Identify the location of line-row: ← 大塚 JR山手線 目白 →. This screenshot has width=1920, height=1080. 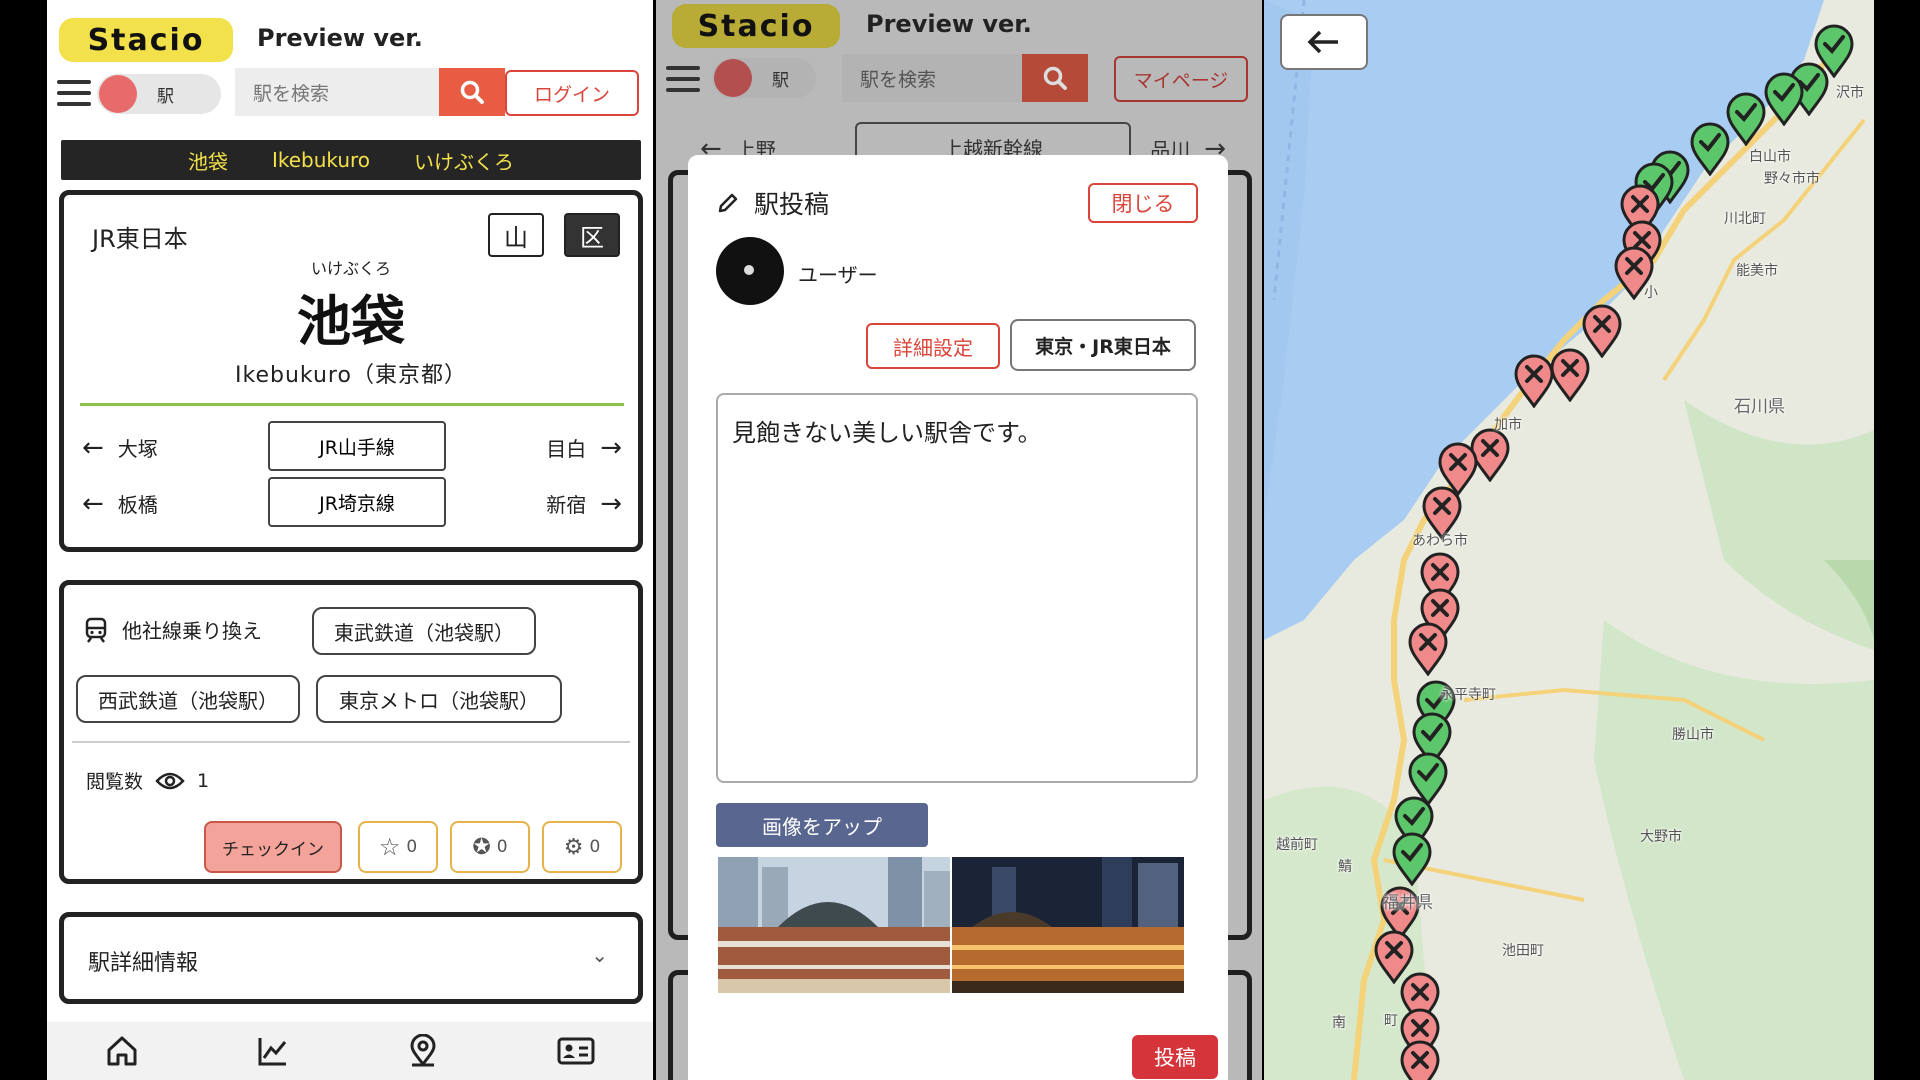
(352, 446).